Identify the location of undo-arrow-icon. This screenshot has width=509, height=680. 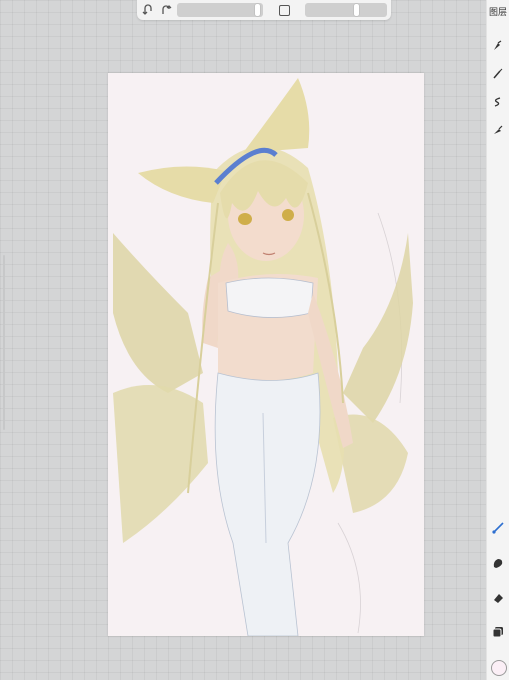
(148, 10).